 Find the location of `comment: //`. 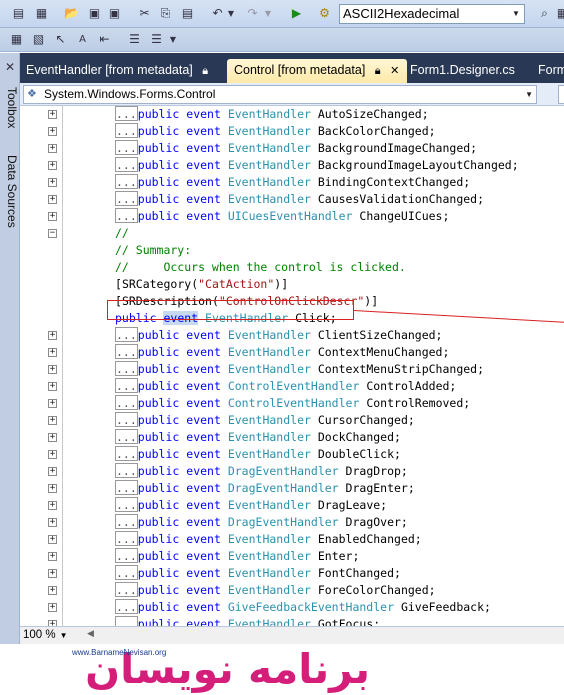

comment: // is located at coordinates (122, 233).